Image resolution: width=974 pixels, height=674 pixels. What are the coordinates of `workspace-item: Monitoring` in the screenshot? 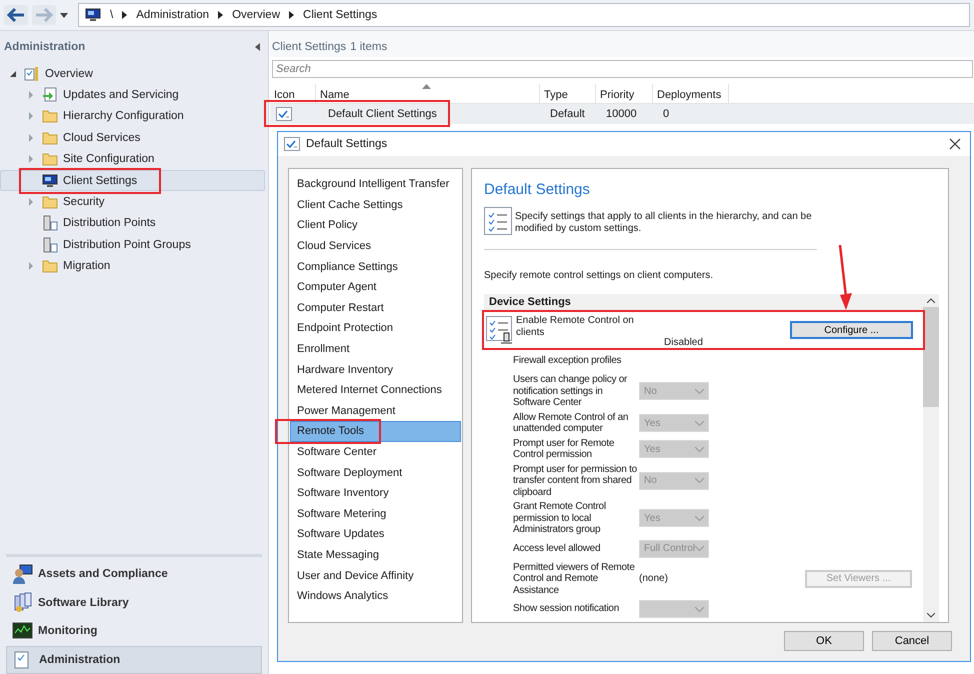 It's located at (134, 631).